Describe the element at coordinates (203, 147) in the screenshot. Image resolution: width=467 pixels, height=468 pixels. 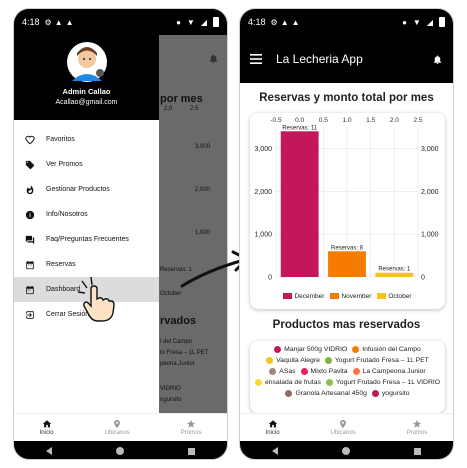
I see `background-y-tick: 3,000` at that location.